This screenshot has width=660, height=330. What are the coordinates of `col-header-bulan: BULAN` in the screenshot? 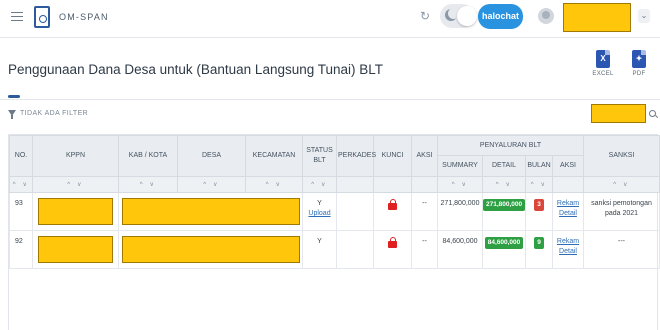 It's located at (539, 166).